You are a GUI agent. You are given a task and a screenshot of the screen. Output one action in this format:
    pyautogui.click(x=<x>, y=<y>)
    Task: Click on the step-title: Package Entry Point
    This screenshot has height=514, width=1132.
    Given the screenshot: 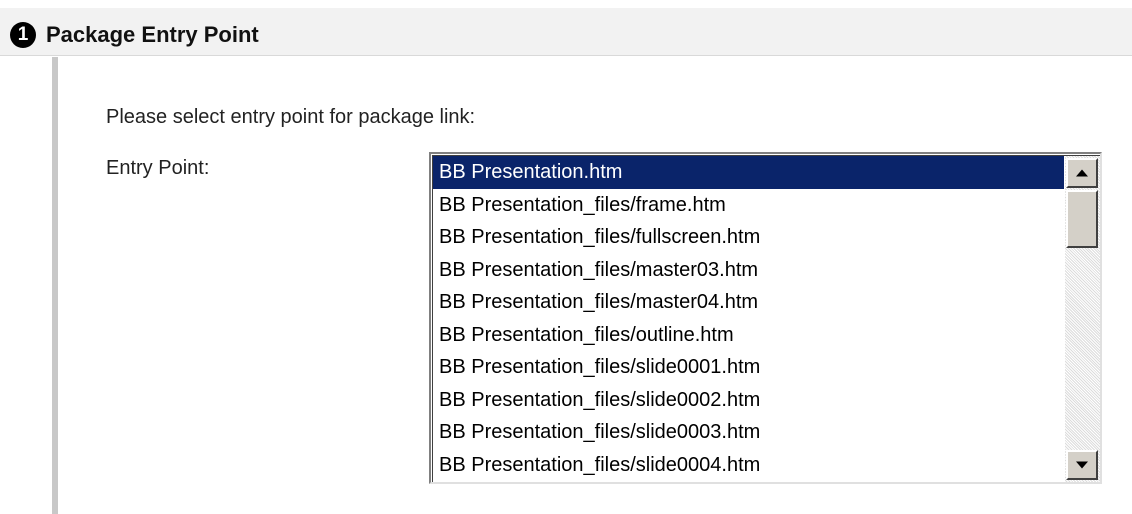 What is the action you would take?
    pyautogui.click(x=152, y=34)
    